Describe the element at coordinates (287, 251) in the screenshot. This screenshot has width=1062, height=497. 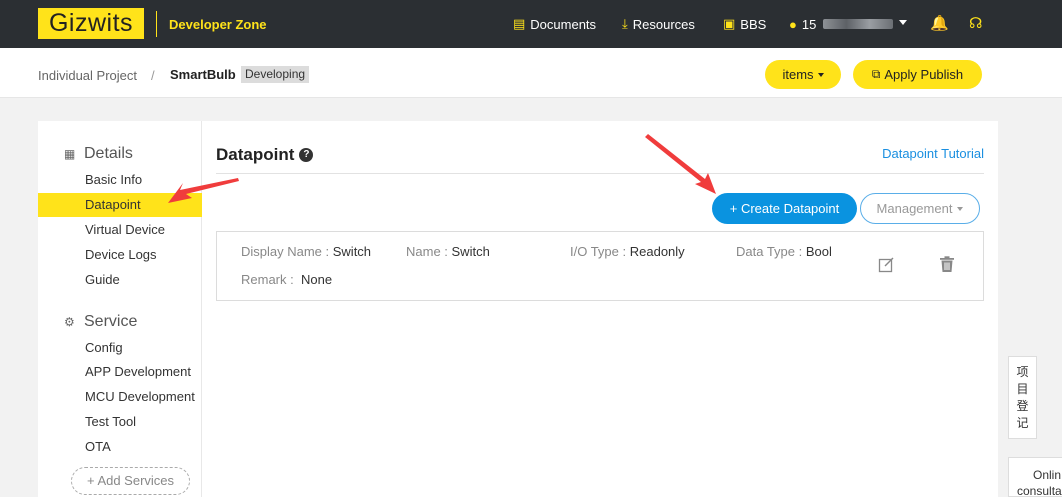
I see `display-name-label: Display Name :` at that location.